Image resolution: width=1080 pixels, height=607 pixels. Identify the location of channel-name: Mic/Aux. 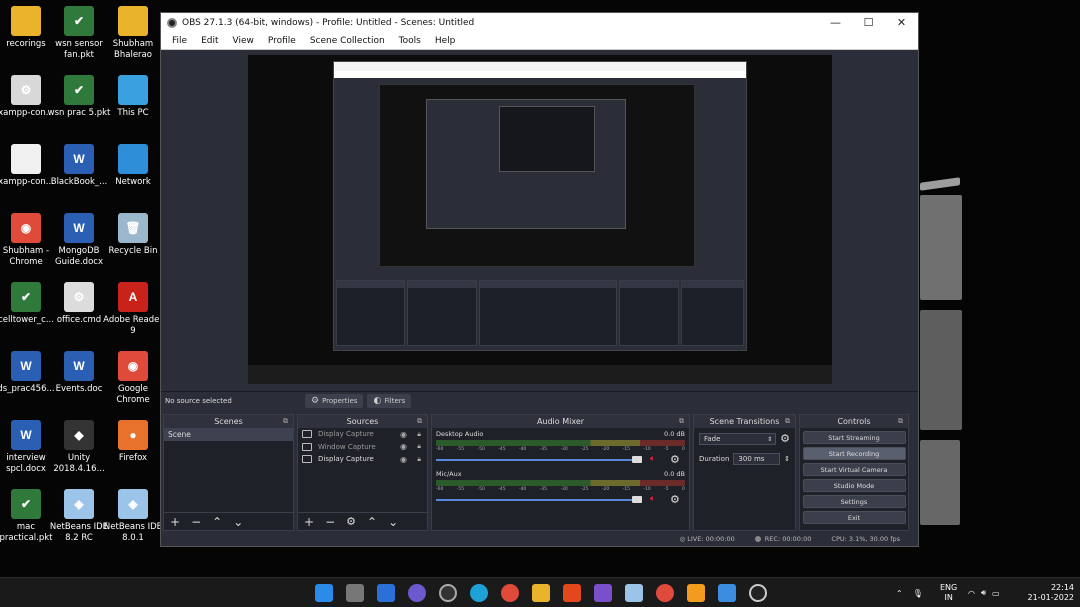
(449, 474).